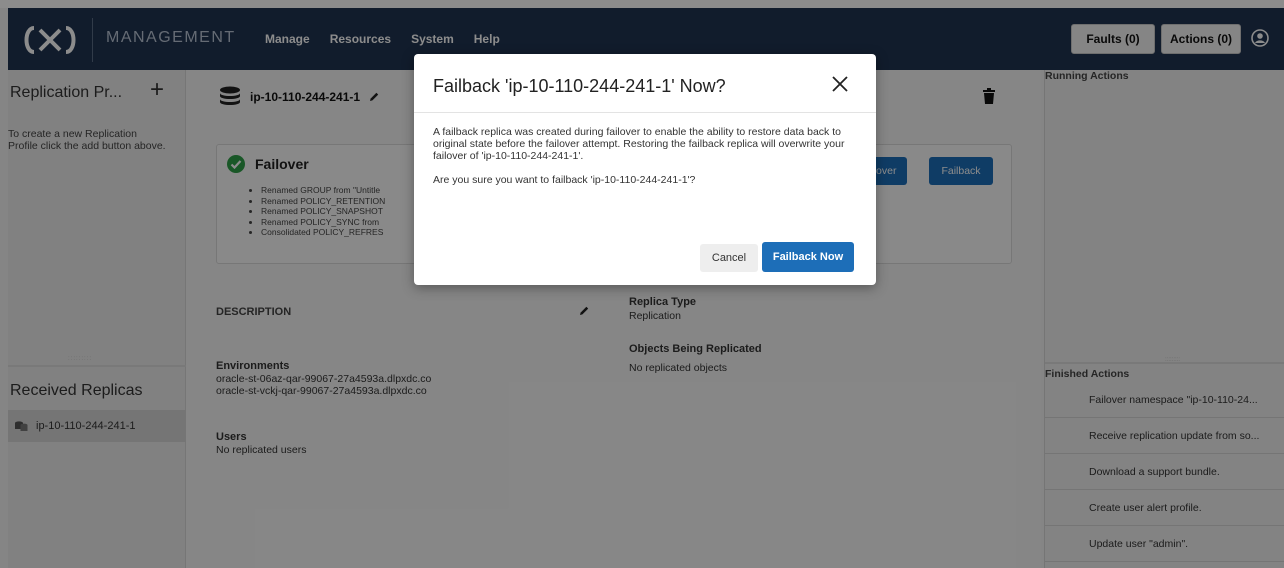 This screenshot has width=1284, height=568. I want to click on close-icon, so click(840, 84).